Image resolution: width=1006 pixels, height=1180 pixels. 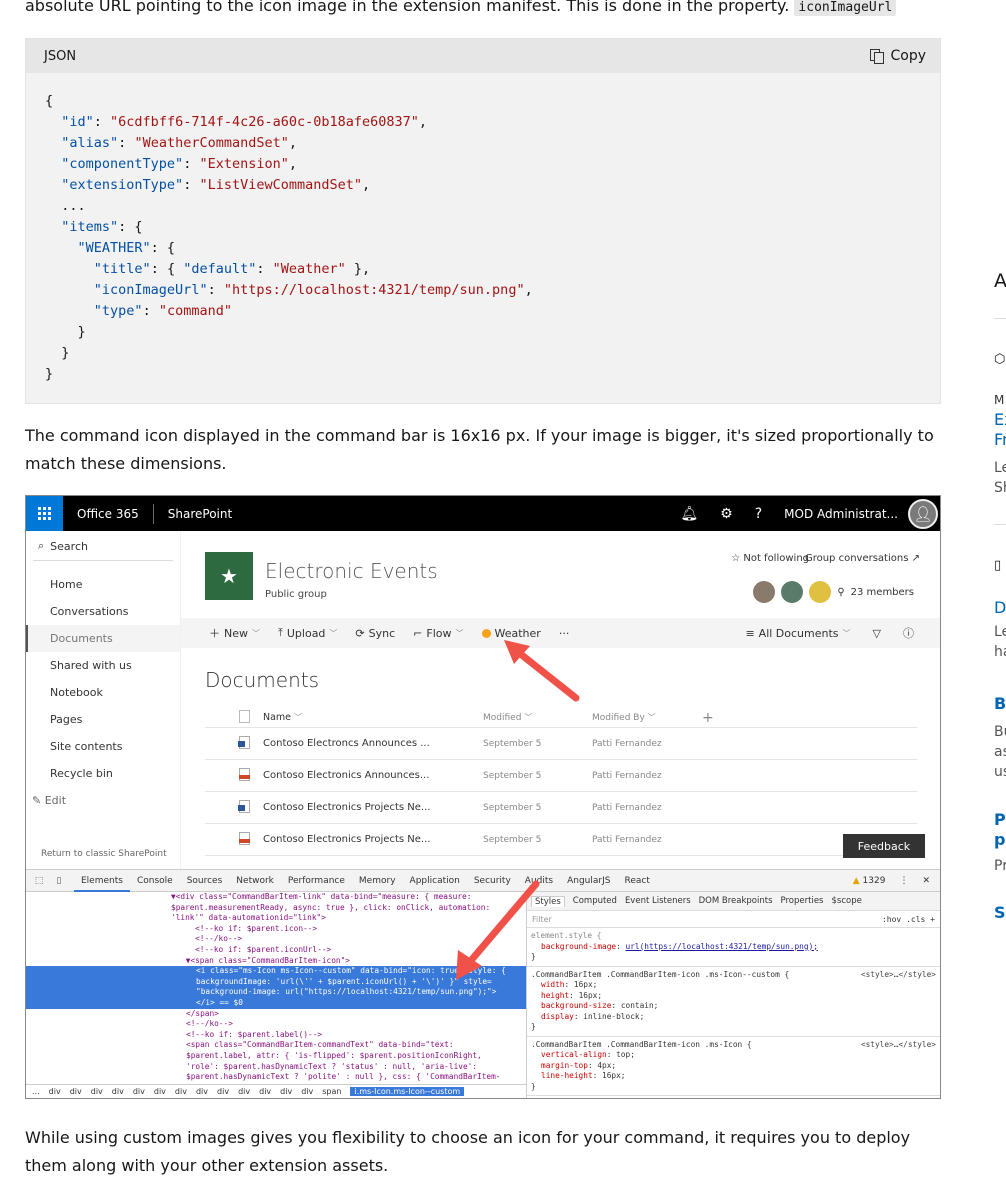 I want to click on styles-filter: Filter :hov .cls +, so click(x=733, y=919).